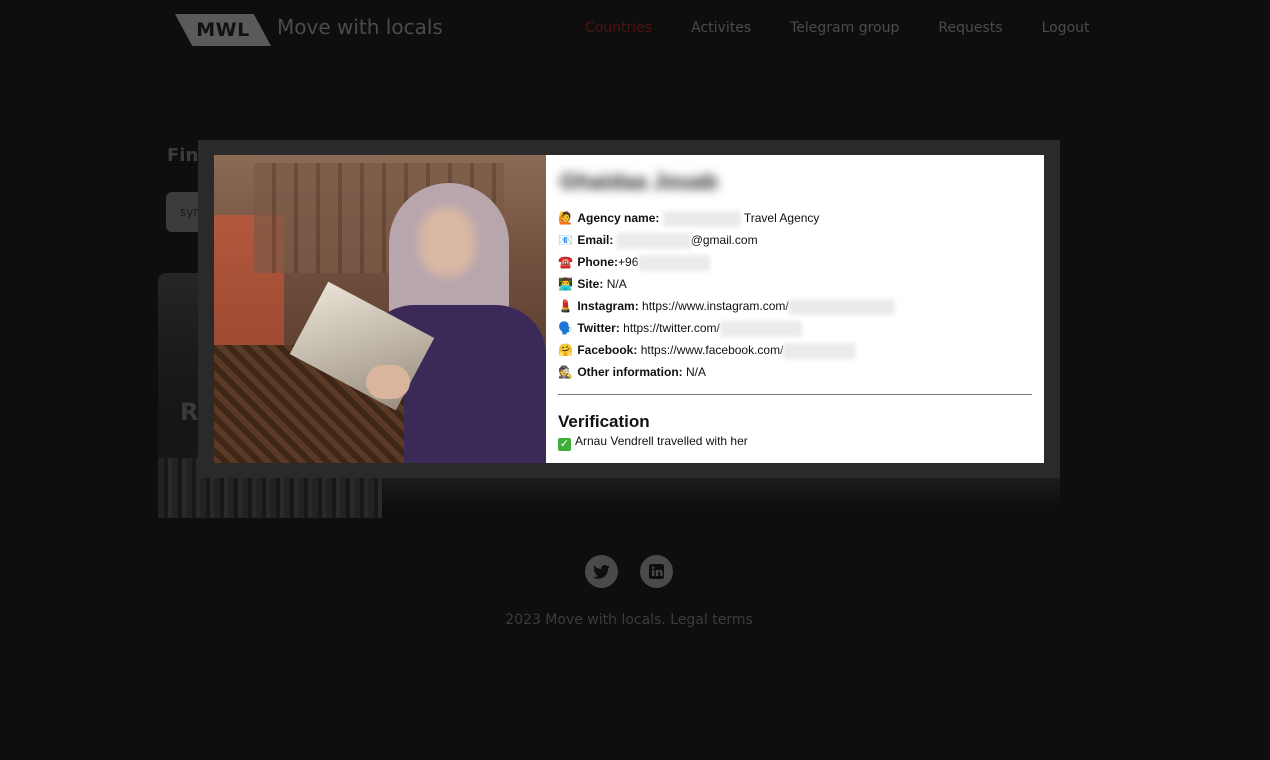 The image size is (1270, 760). What do you see at coordinates (598, 262) in the screenshot?
I see `phone-label: Phone:` at bounding box center [598, 262].